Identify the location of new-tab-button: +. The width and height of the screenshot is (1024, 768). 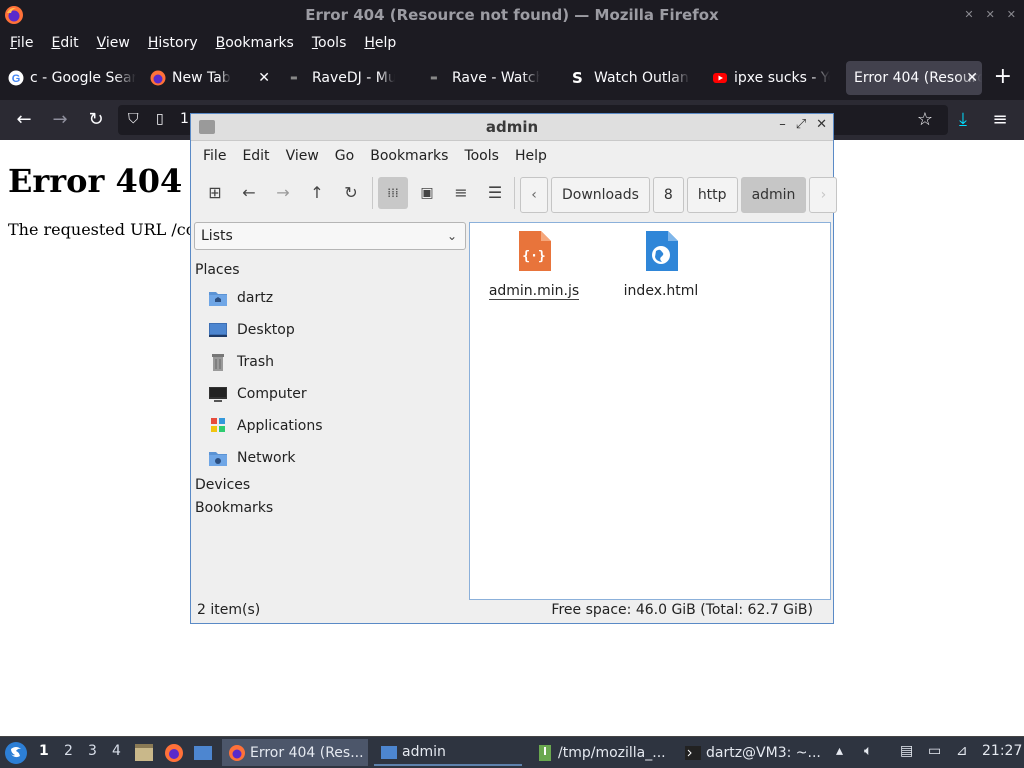
(1003, 76).